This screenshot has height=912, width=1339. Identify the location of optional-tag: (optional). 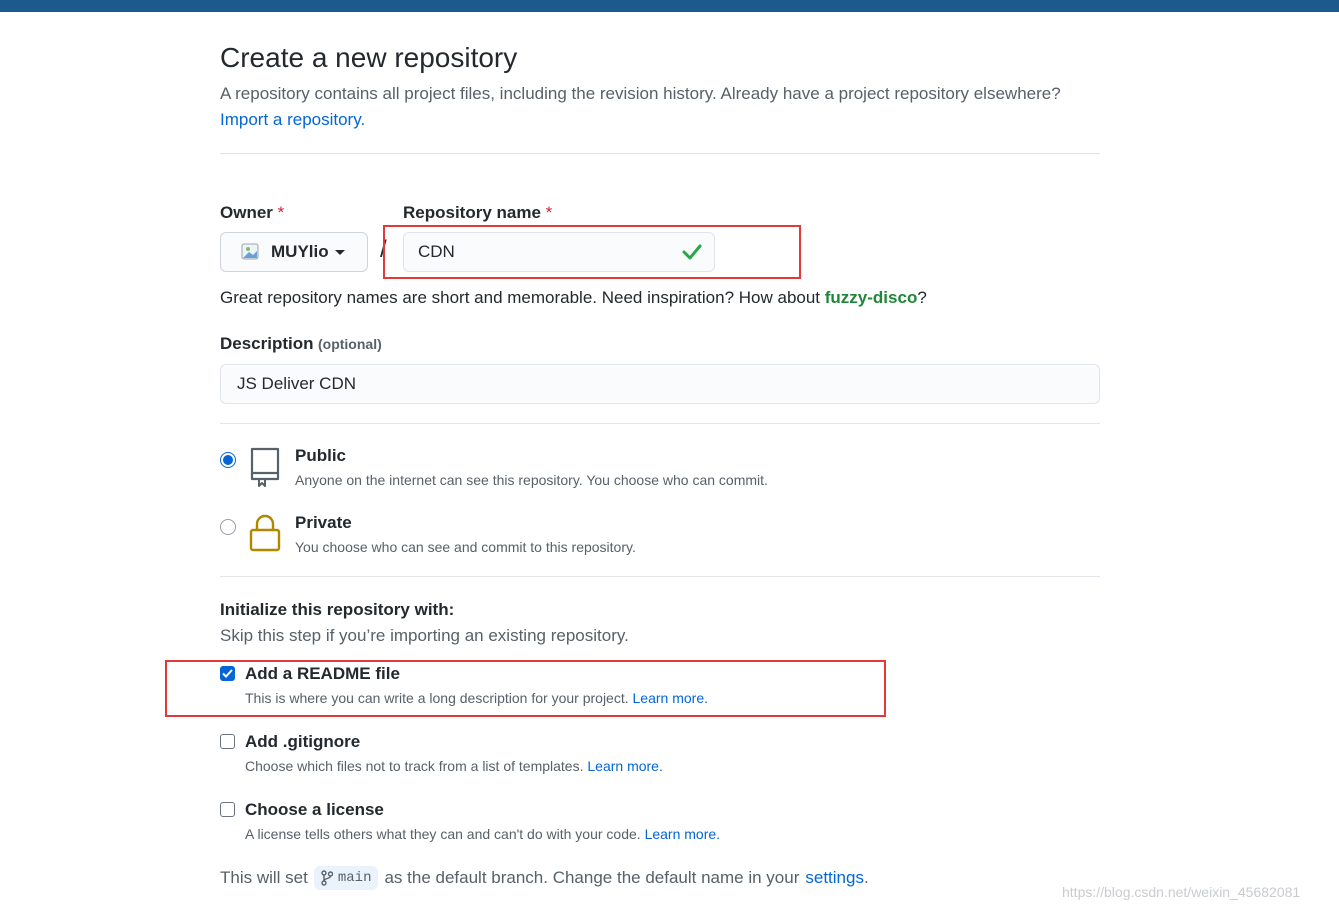
(349, 344).